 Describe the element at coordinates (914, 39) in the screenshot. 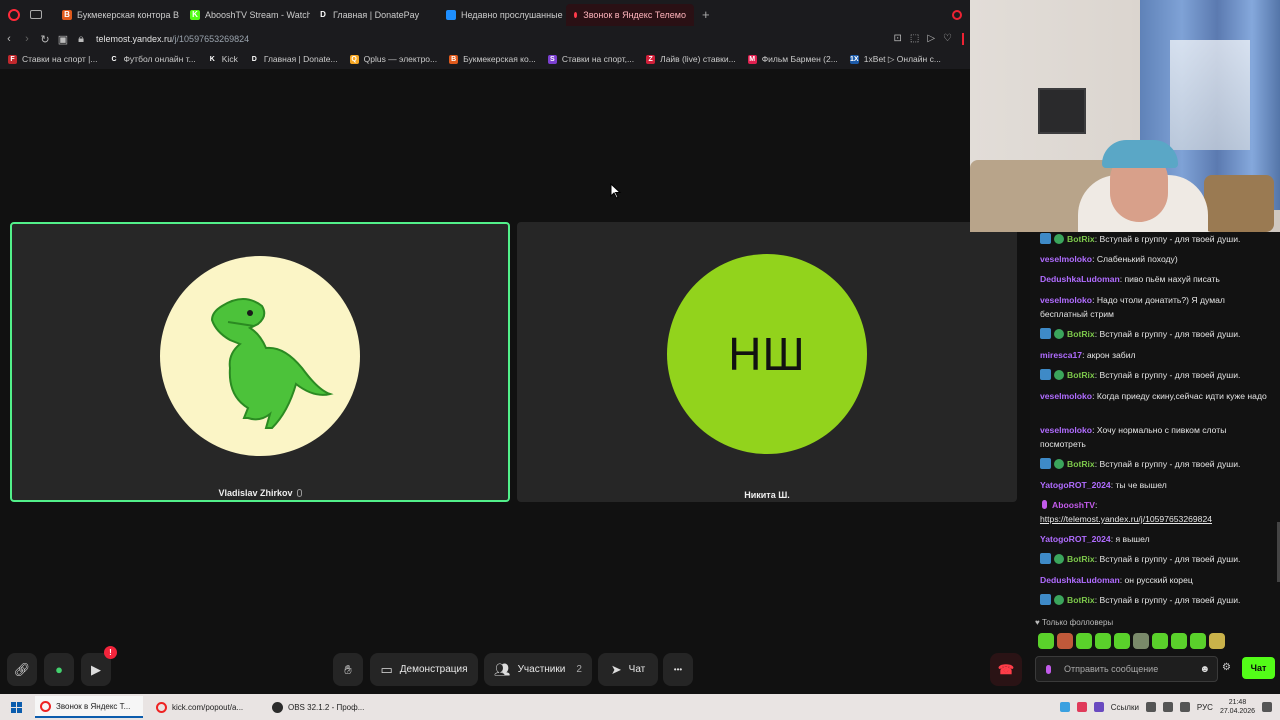

I see `screenshot-icon: ⬚` at that location.